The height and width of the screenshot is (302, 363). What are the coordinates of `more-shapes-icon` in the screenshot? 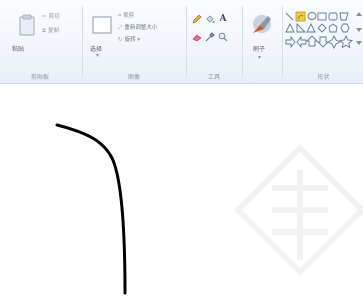 It's located at (359, 43).